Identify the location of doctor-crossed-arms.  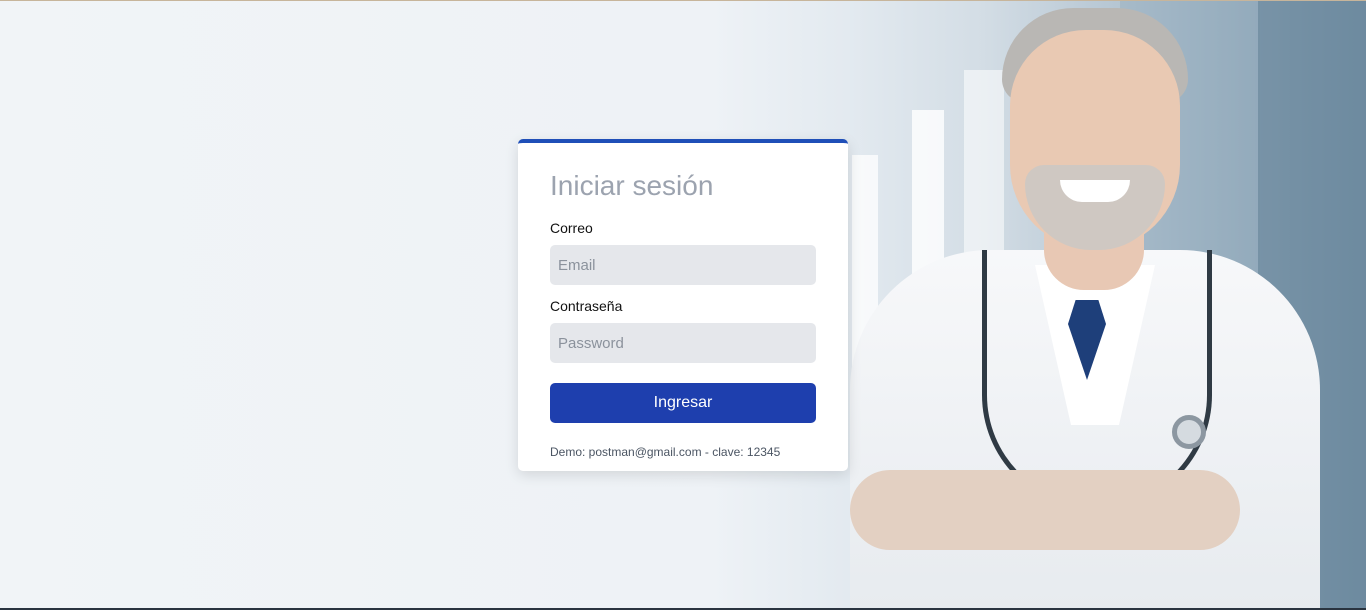
(1045, 510).